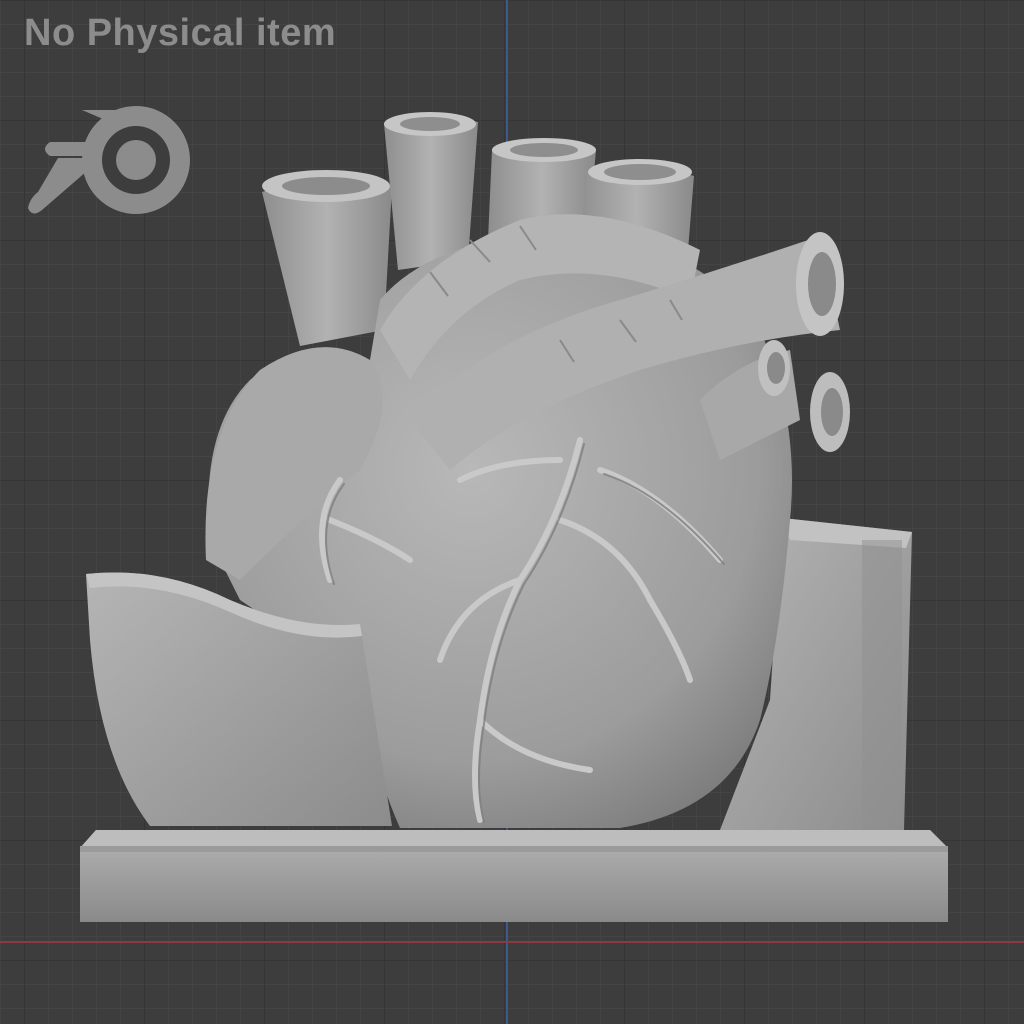 This screenshot has height=1024, width=1024. Describe the element at coordinates (109, 160) in the screenshot. I see `blender-logo-icon` at that location.